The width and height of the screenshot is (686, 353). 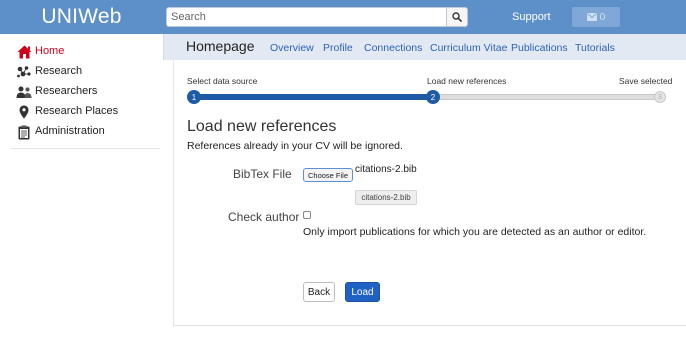 I want to click on tab-overview: Overview, so click(x=292, y=48).